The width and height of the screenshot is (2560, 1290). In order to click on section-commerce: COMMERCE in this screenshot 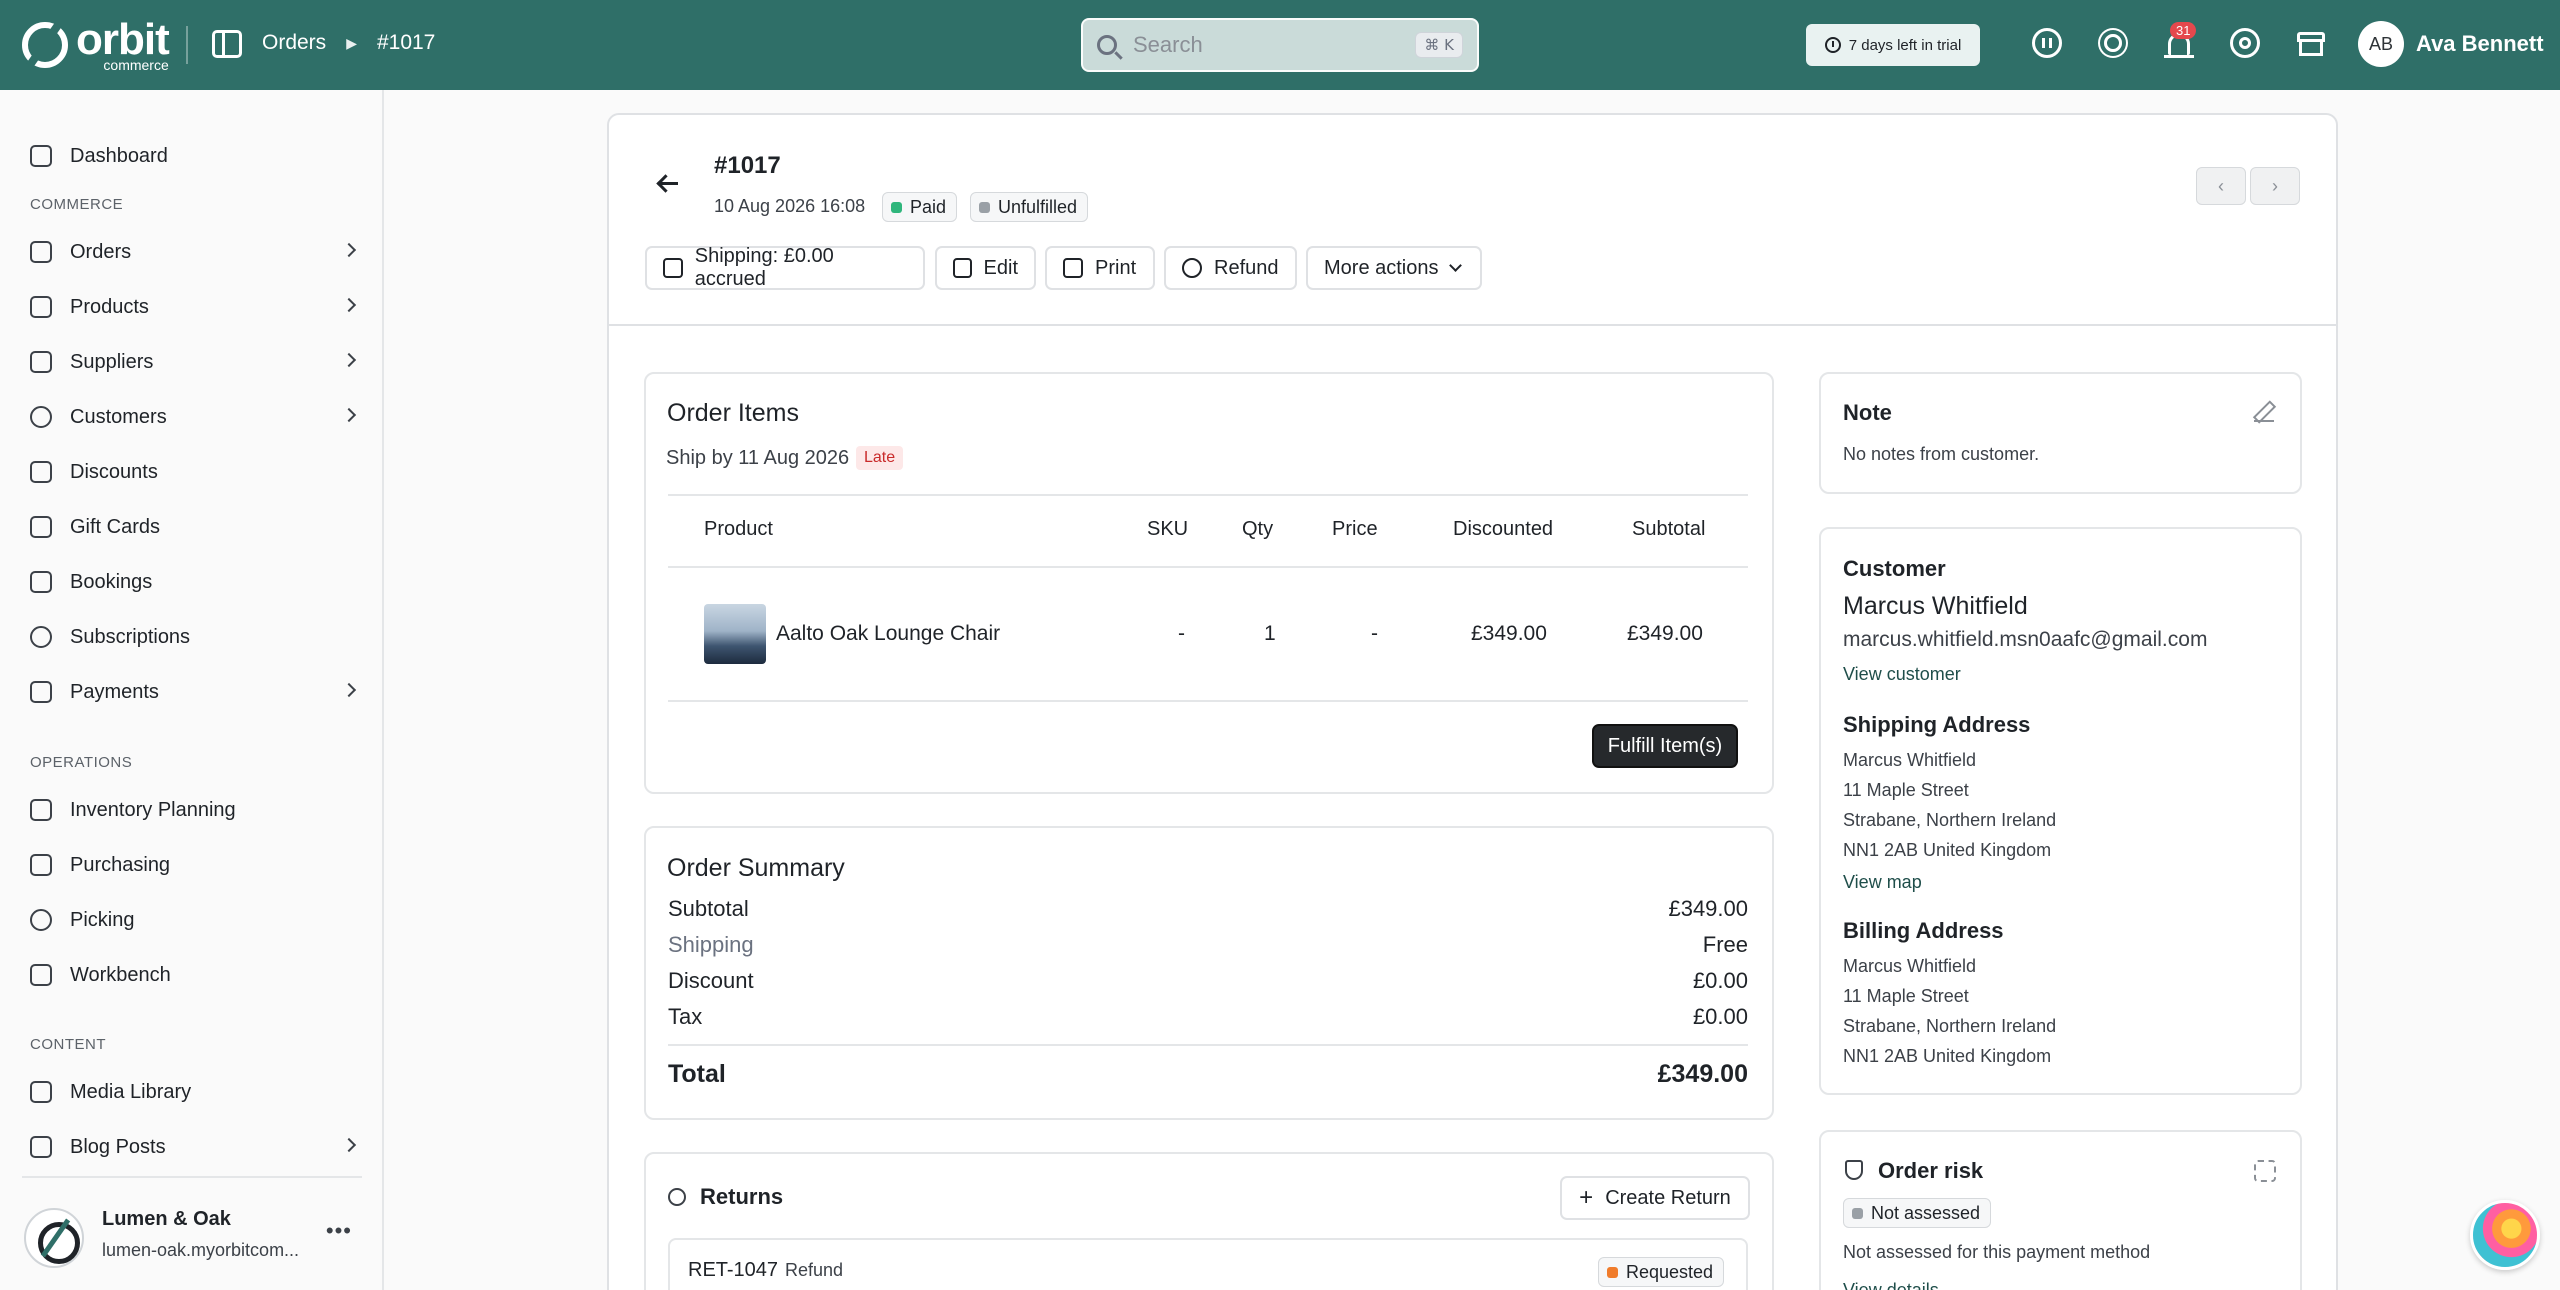, I will do `click(77, 204)`.